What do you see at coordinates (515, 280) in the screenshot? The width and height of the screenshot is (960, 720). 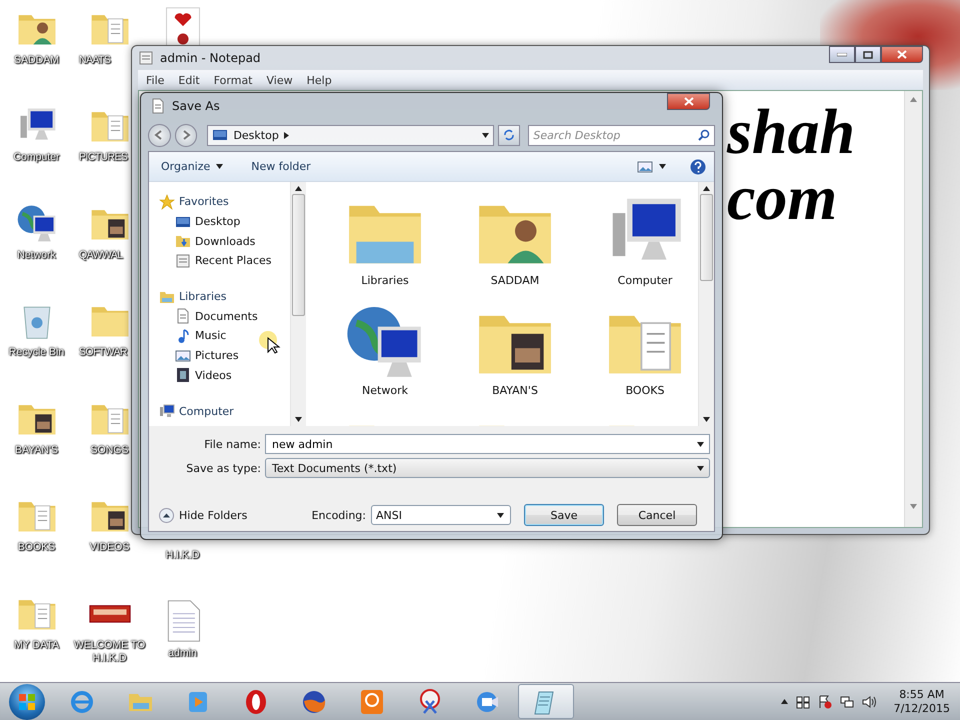 I see `file-label: SADDAM` at bounding box center [515, 280].